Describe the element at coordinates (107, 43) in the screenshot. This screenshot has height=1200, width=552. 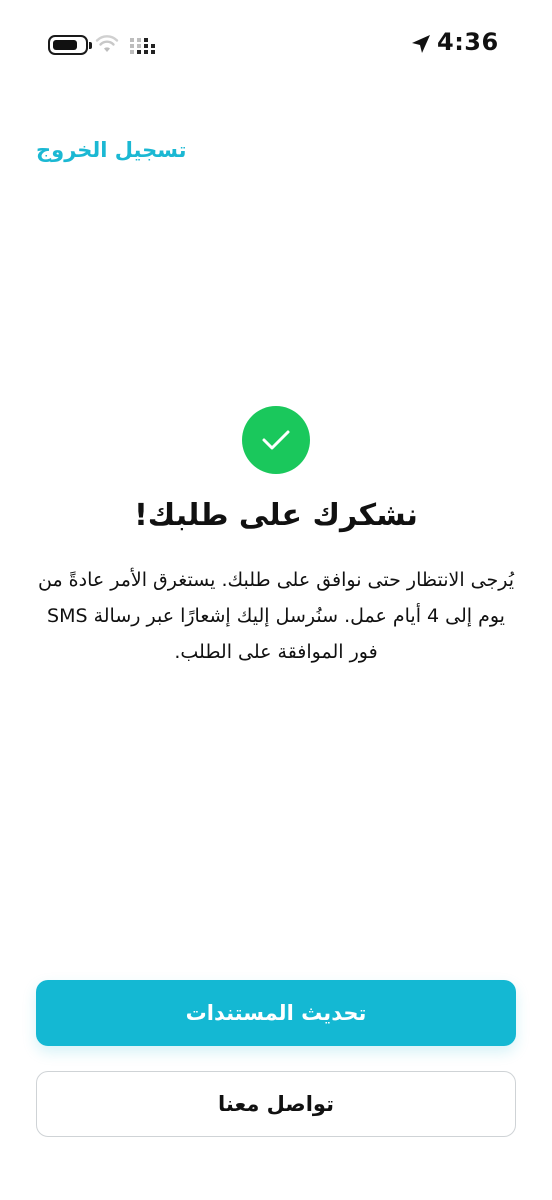
I see `wifi-icon` at that location.